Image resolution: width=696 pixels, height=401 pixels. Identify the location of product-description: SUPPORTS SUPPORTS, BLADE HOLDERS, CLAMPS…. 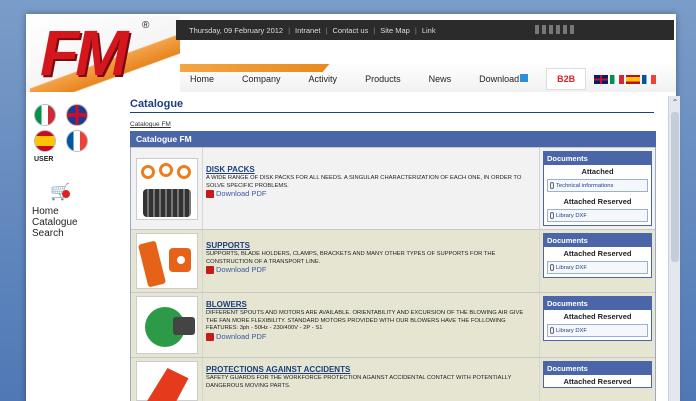
(371, 261).